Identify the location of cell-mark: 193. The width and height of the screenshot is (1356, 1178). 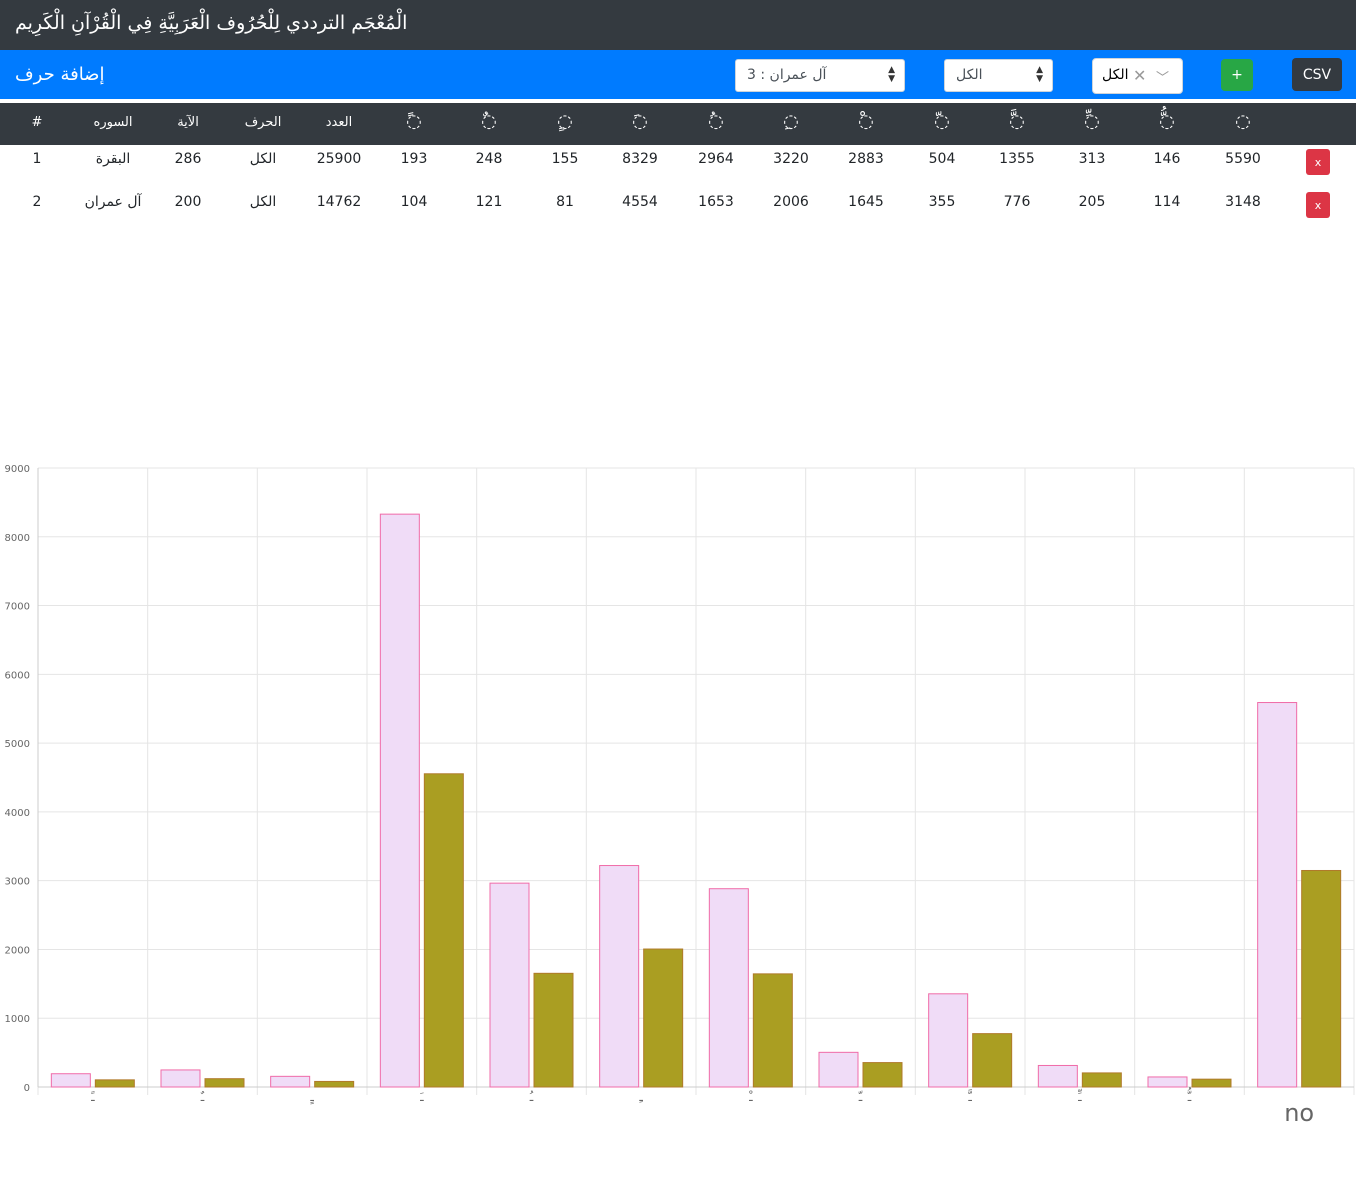
(414, 159).